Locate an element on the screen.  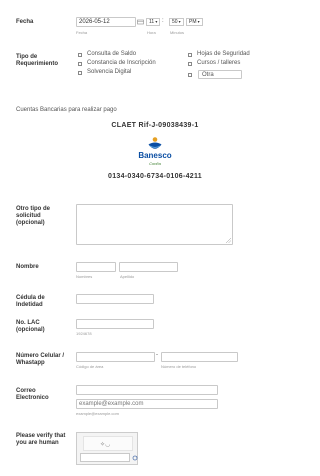
option-consulta-saldo: Consulta de Saldo is located at coordinates (111, 54).